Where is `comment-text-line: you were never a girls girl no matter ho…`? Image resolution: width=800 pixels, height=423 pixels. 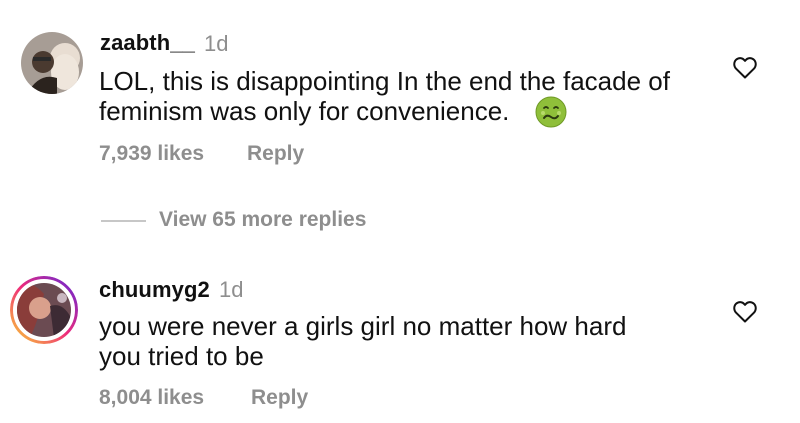
comment-text-line: you were never a girls girl no matter ho… is located at coordinates (363, 326).